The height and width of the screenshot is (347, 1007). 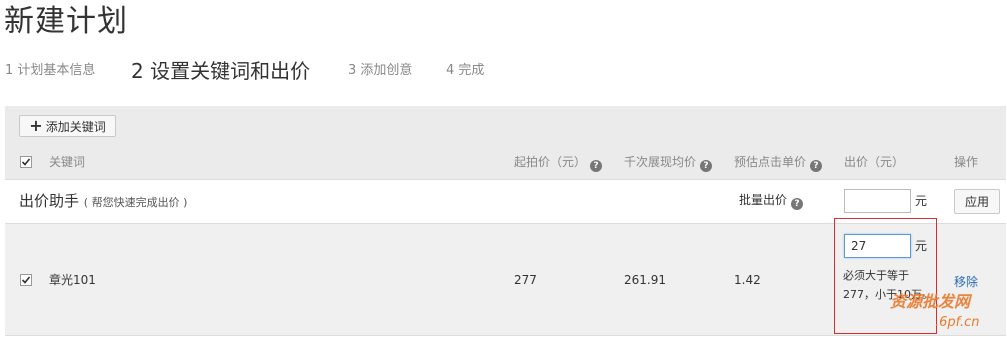 I want to click on row-keyword: 章光101, so click(x=72, y=280).